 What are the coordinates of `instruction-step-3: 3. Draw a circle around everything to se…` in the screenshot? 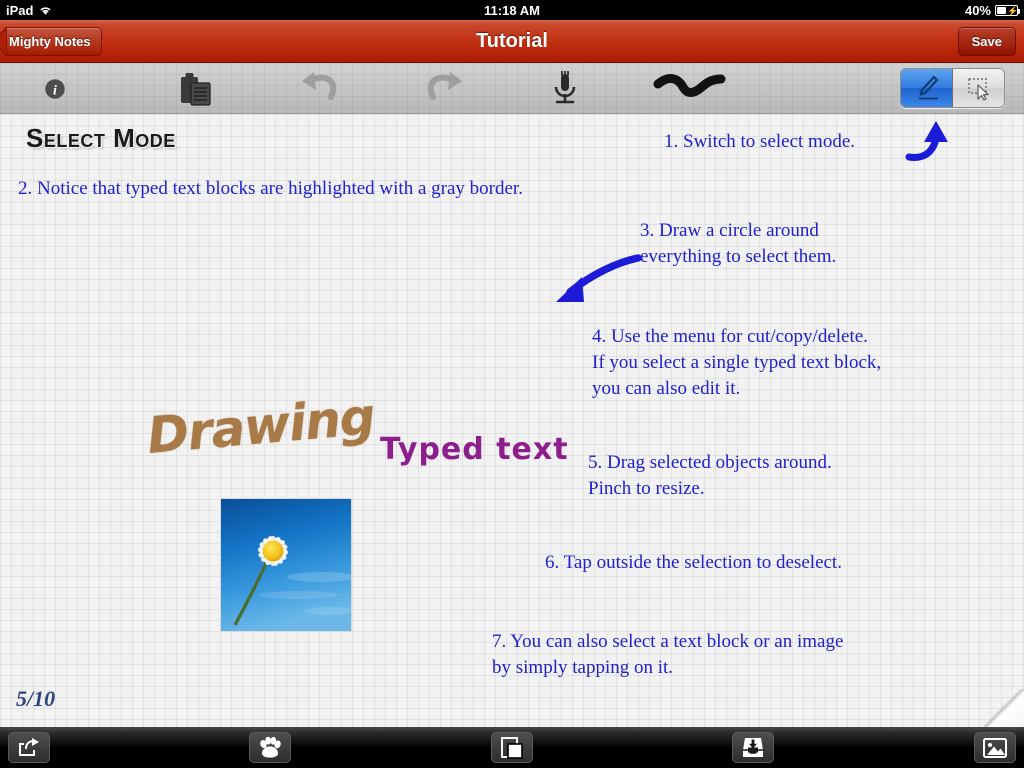 It's located at (738, 243).